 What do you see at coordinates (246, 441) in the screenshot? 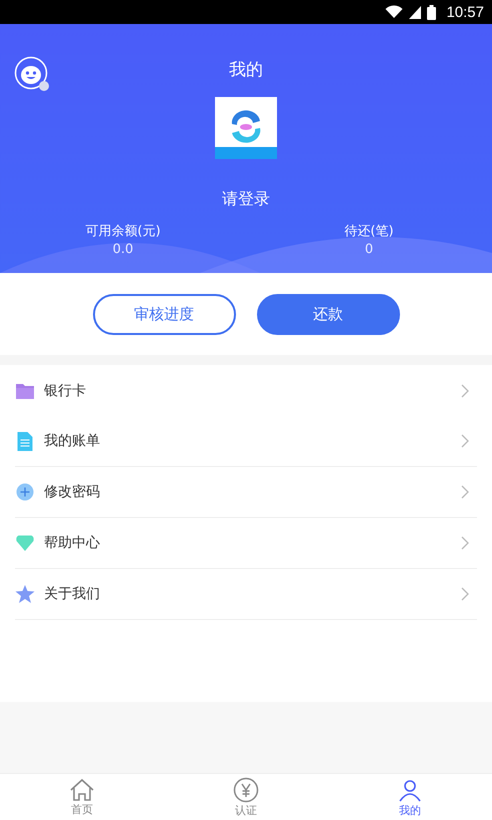
I see `menu-item: 我的账单` at bounding box center [246, 441].